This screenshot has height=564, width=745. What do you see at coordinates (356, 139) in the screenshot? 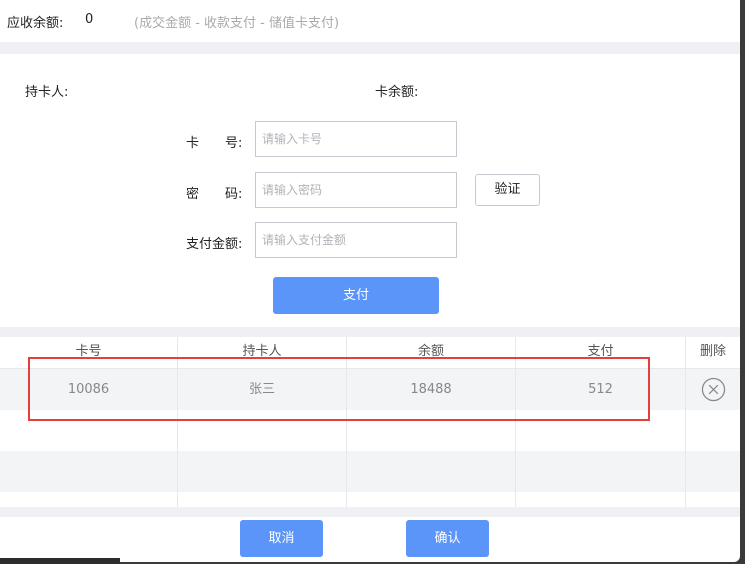
I see `card-number-input` at bounding box center [356, 139].